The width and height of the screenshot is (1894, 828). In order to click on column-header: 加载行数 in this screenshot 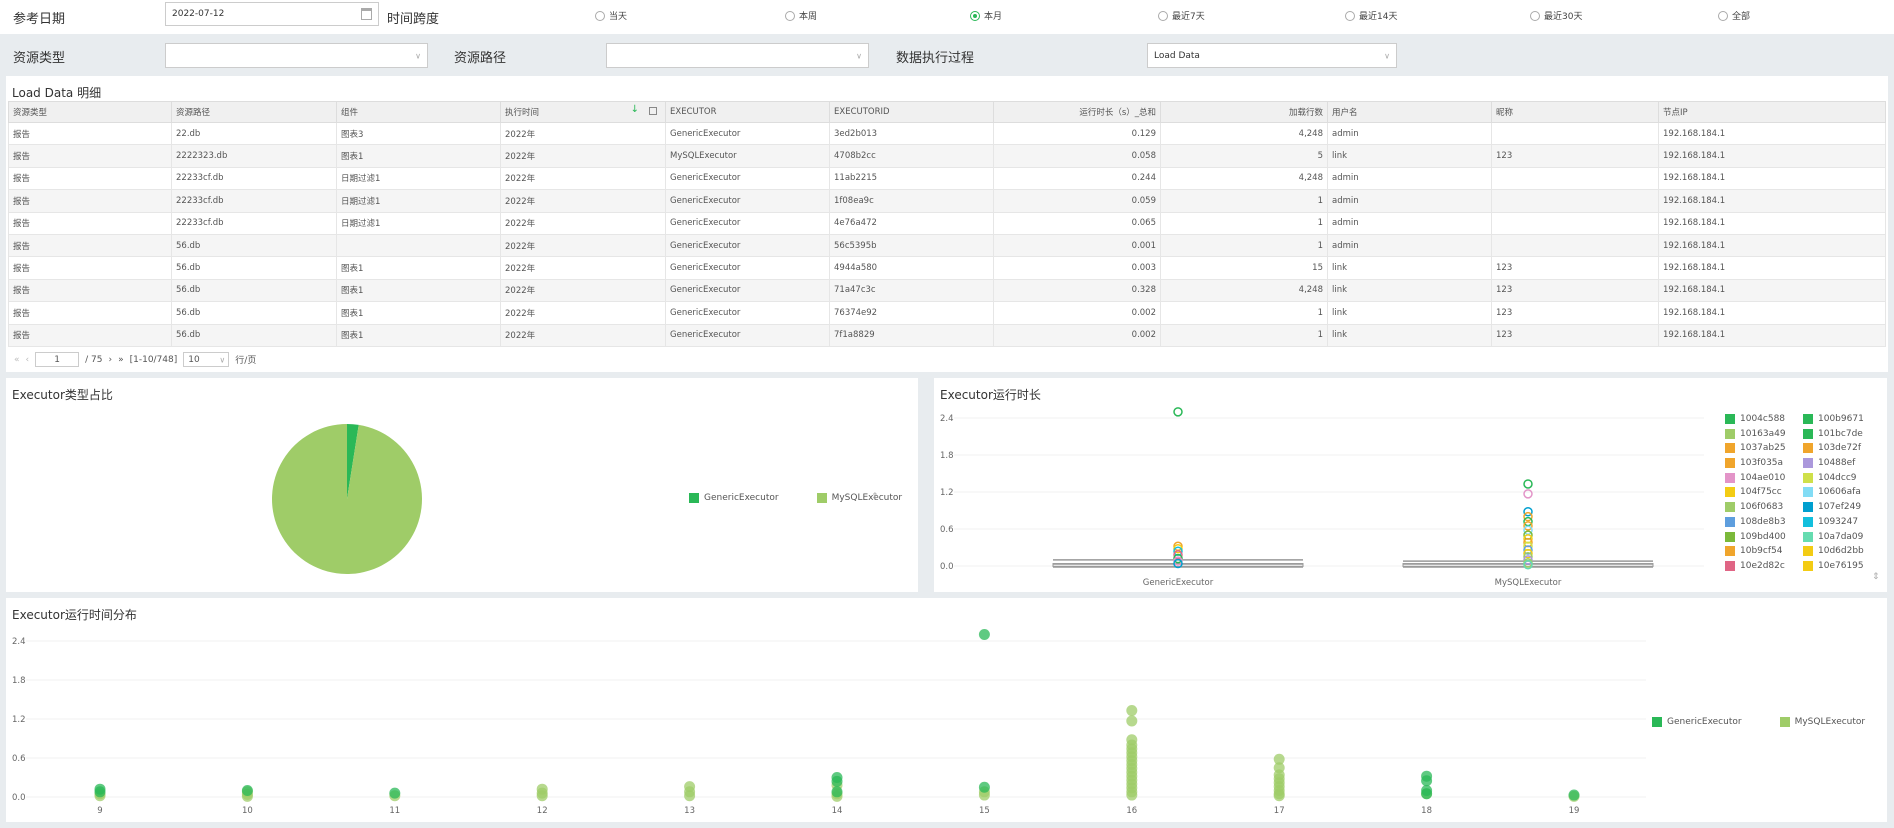, I will do `click(1244, 112)`.